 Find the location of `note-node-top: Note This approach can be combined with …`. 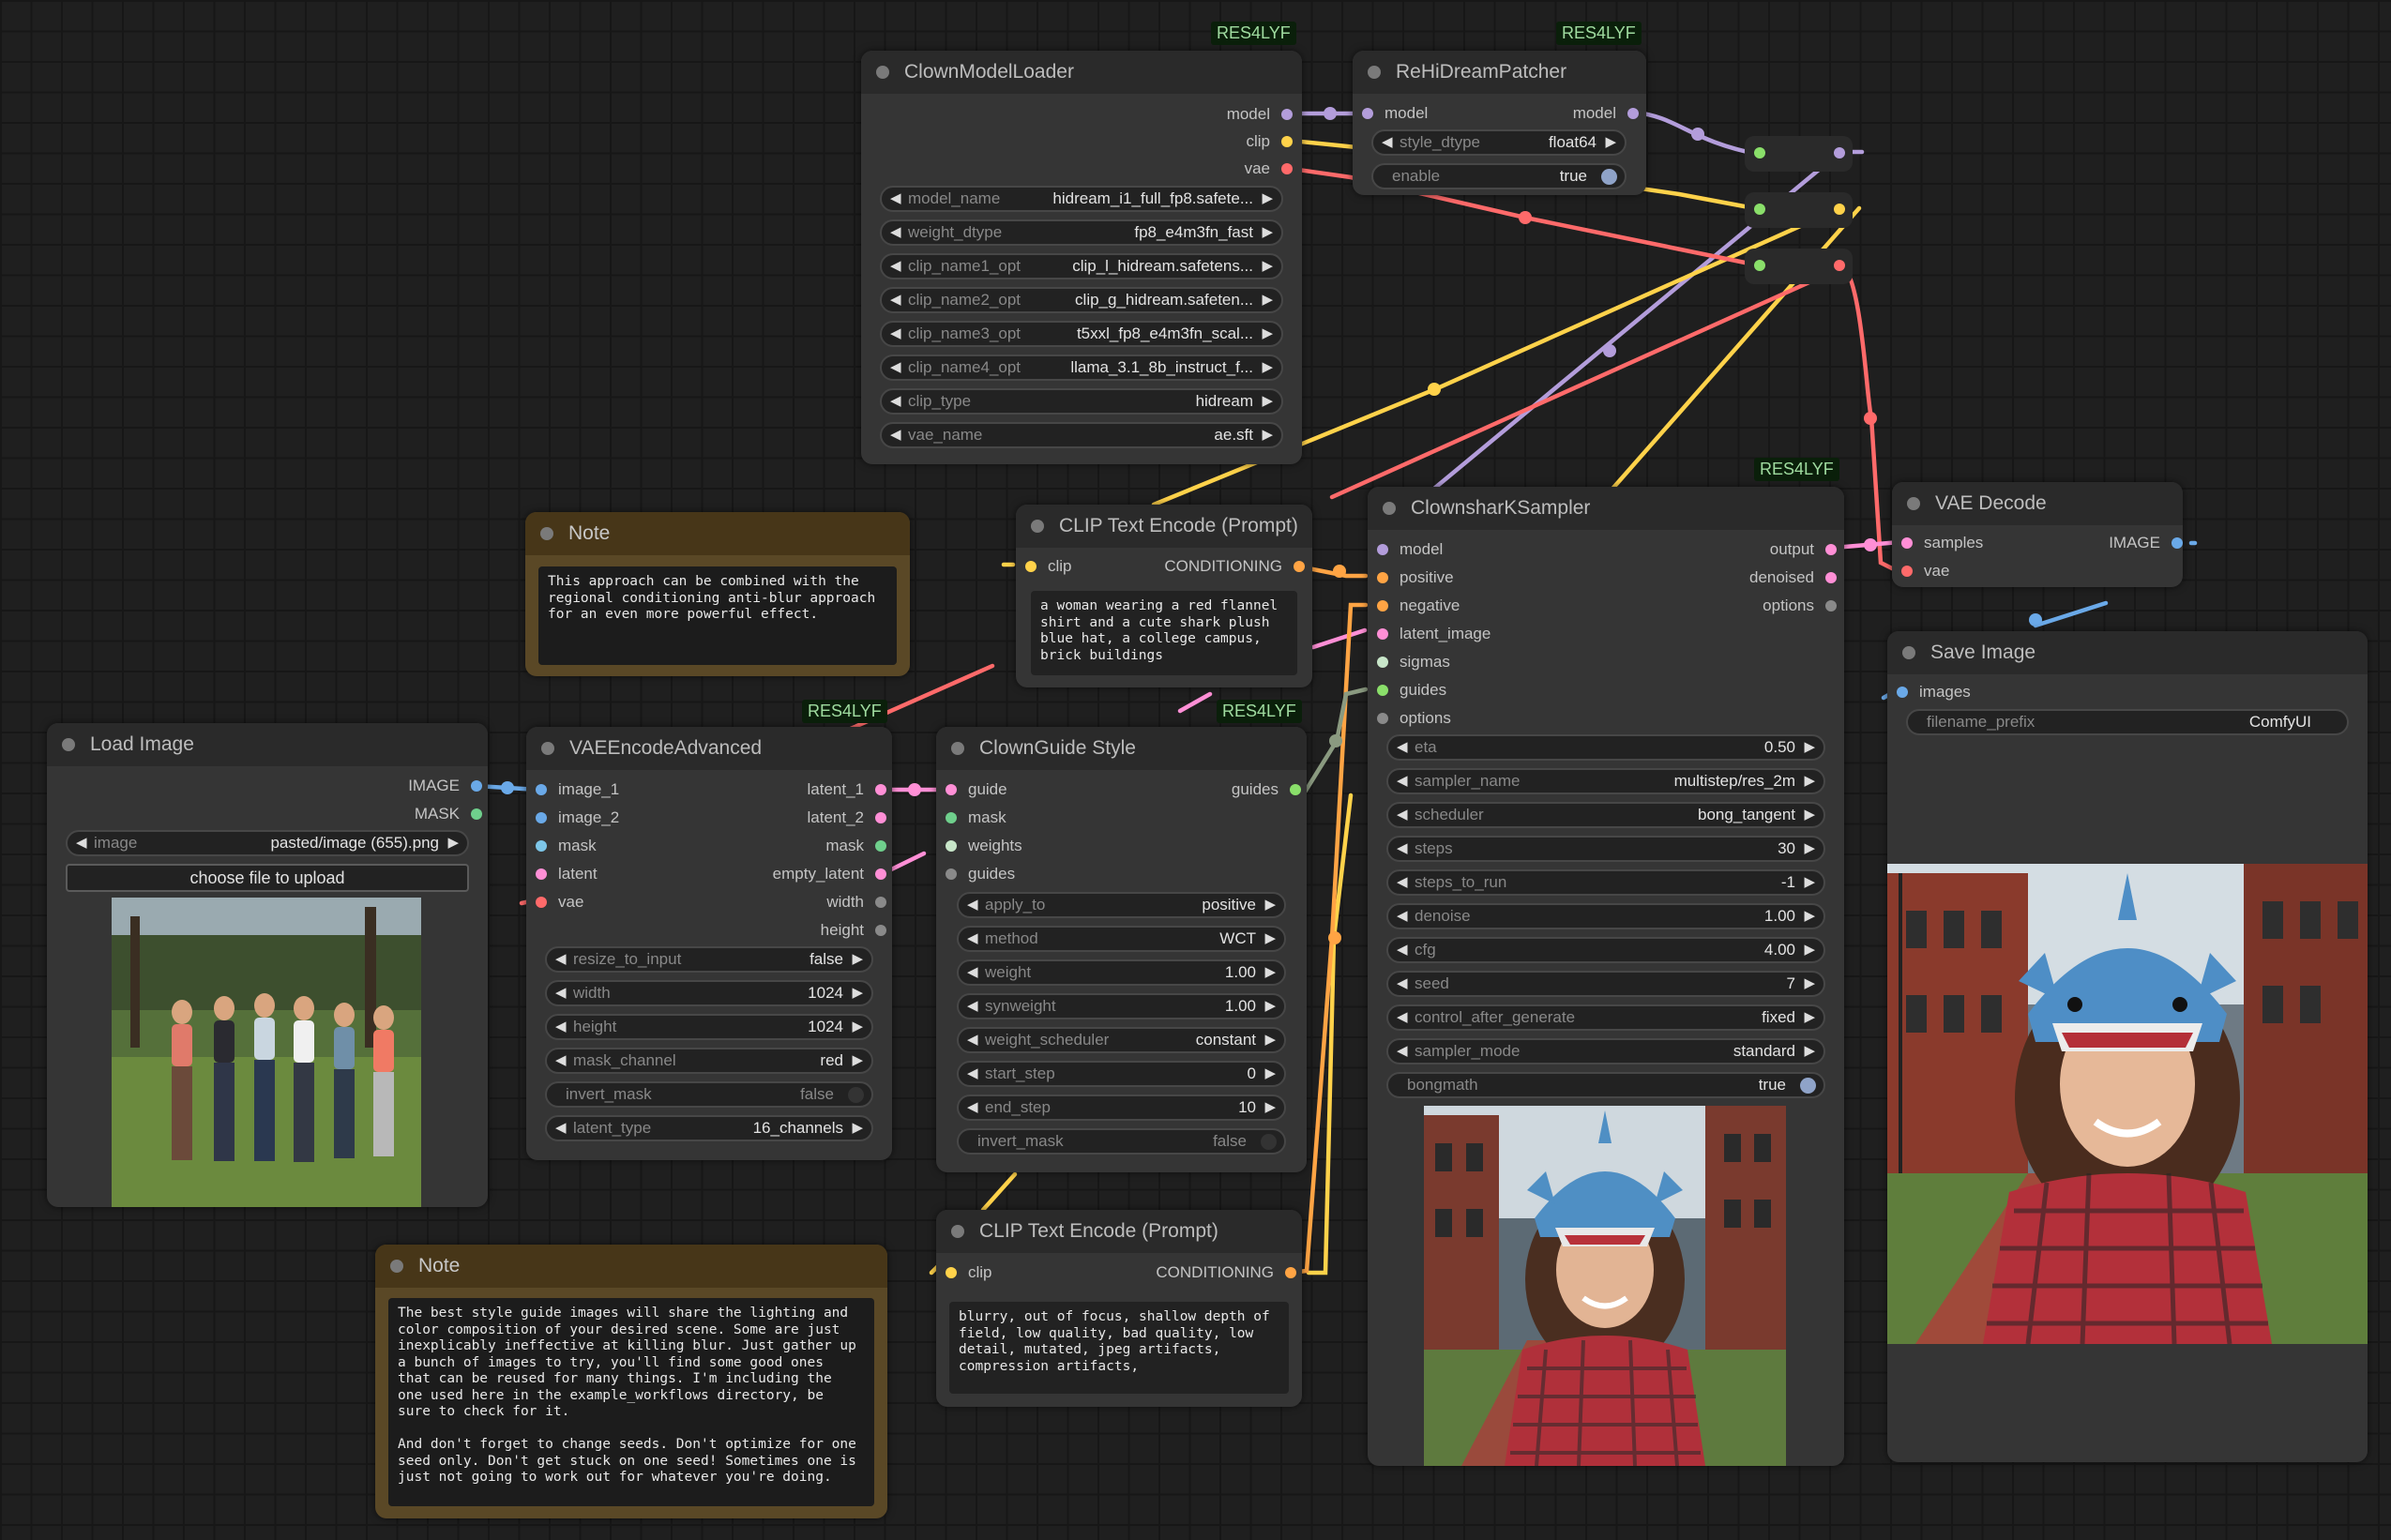

note-node-top: Note This approach can be combined with … is located at coordinates (718, 594).